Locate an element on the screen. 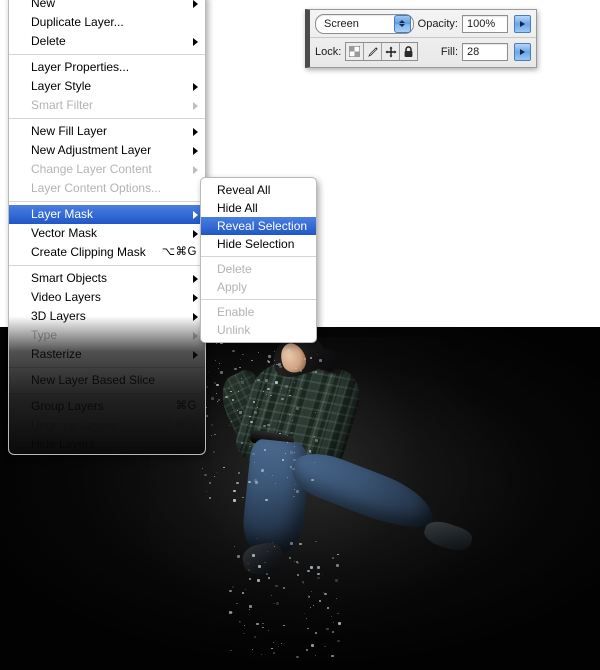 This screenshot has height=670, width=600. lock-transparent-pixels-icon is located at coordinates (355, 51).